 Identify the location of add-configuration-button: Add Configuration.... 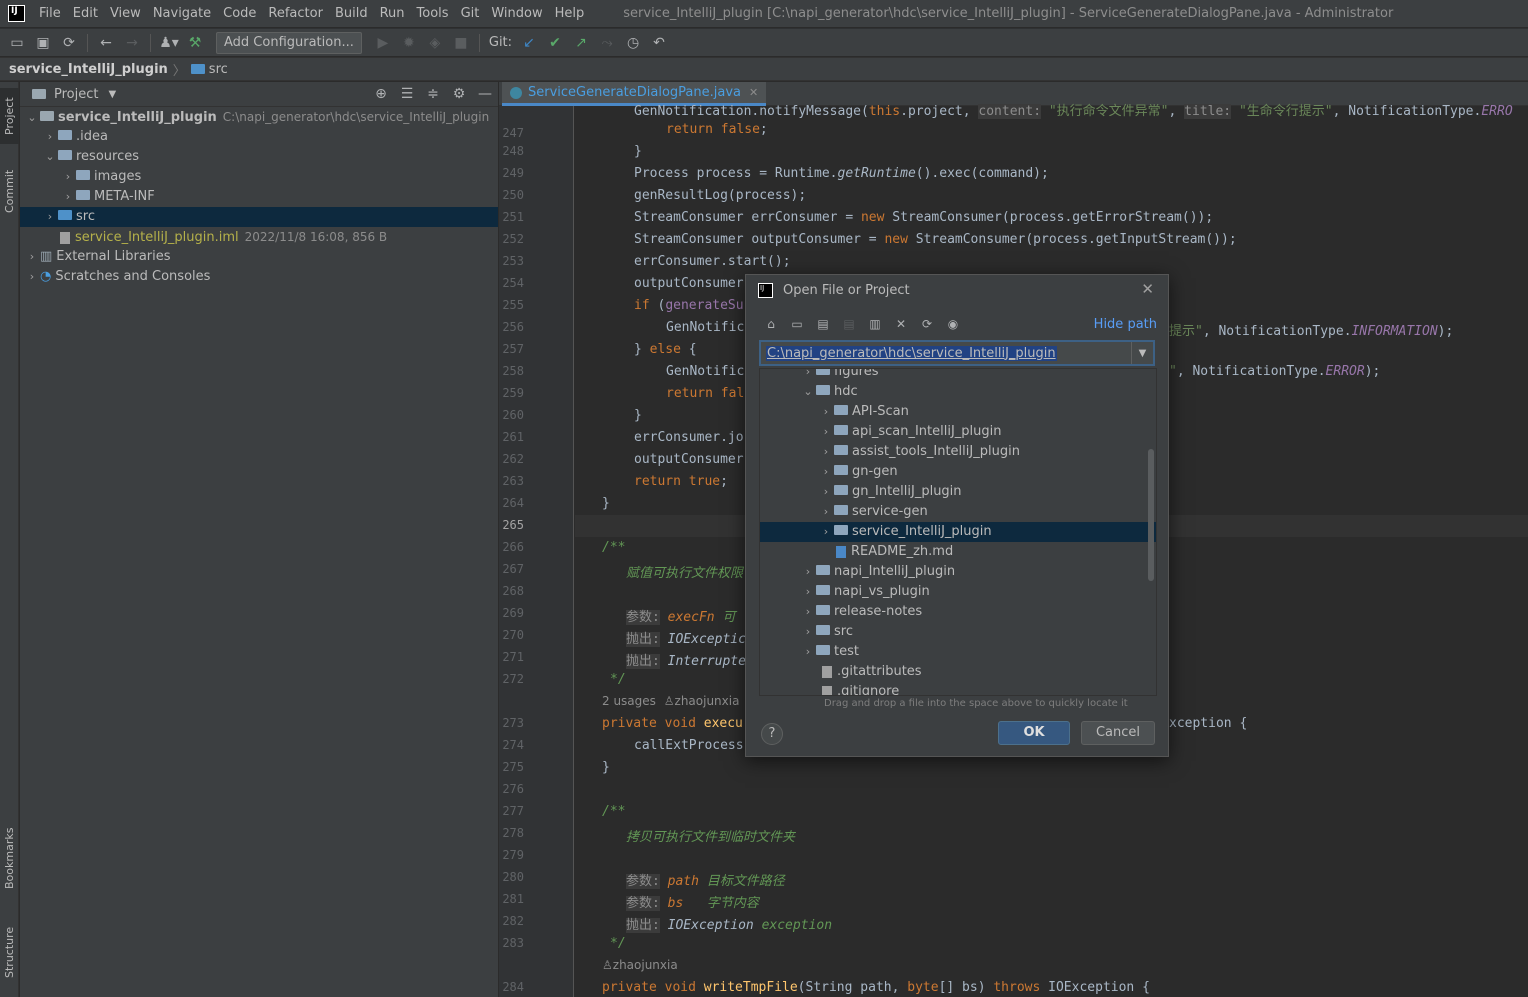
(289, 42).